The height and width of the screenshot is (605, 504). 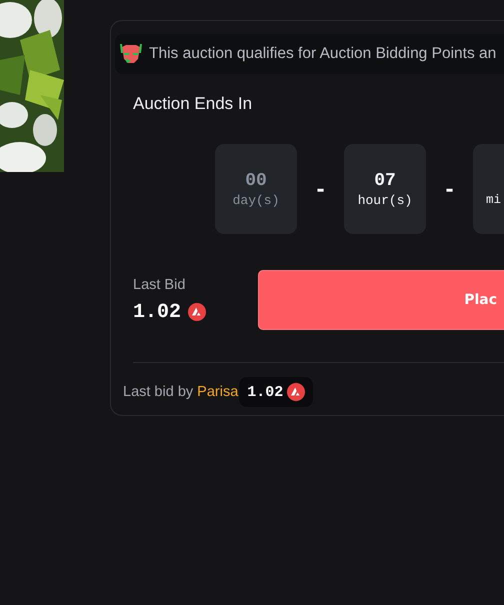 I want to click on countdown-title: Auction Ends In, so click(x=192, y=104).